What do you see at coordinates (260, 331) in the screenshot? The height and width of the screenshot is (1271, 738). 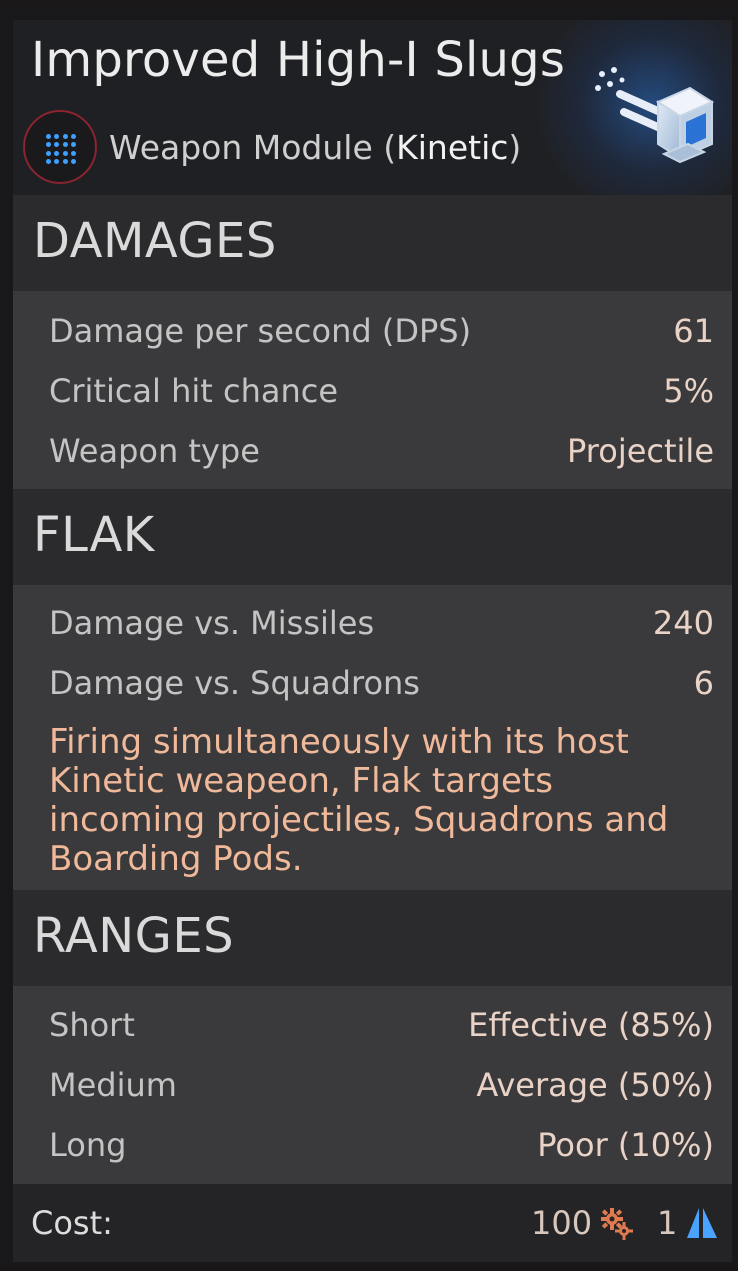 I see `stat-label: Damage per second (DPS)` at bounding box center [260, 331].